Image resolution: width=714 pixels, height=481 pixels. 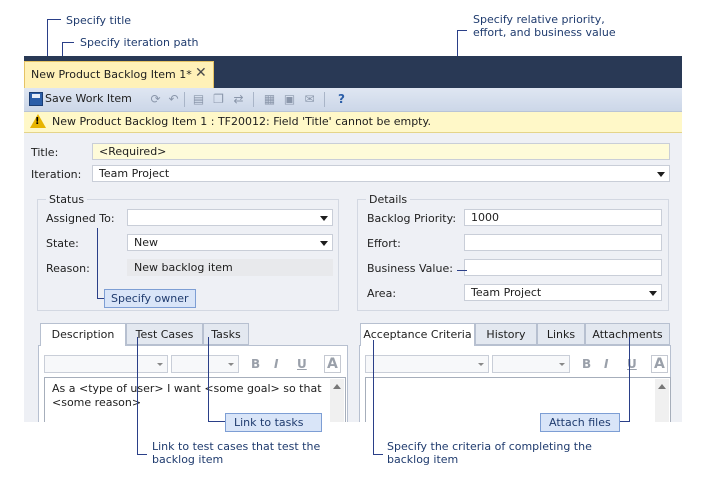 I want to click on project-icon: ▣, so click(x=289, y=99).